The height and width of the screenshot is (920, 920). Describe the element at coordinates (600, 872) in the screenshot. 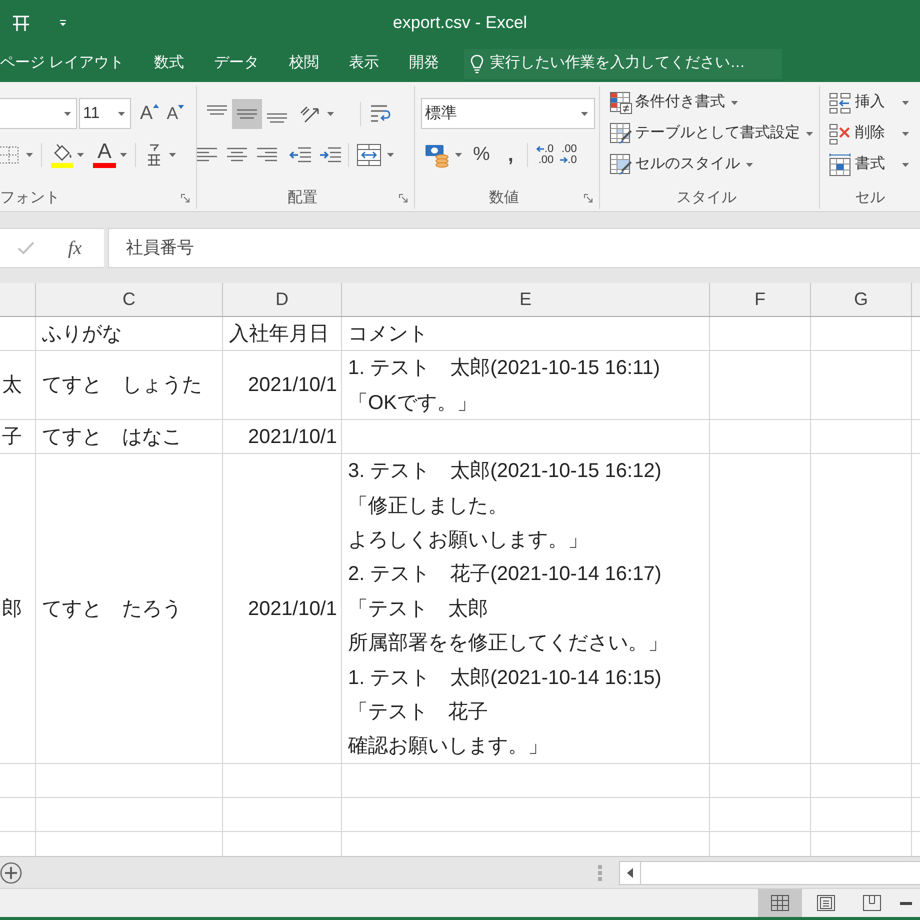

I see `drag-handle-icon` at that location.